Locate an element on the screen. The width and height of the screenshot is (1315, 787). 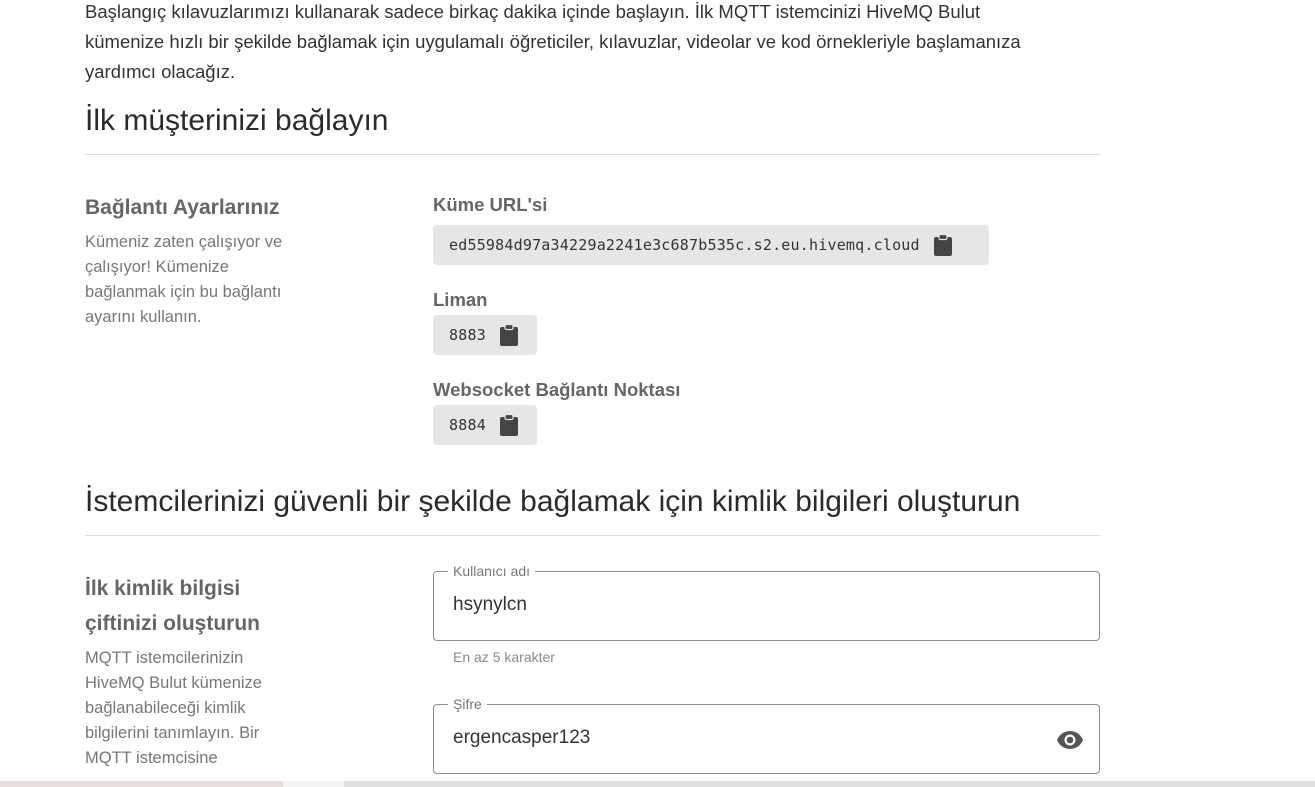
copy-websocket-port-button is located at coordinates (509, 425).